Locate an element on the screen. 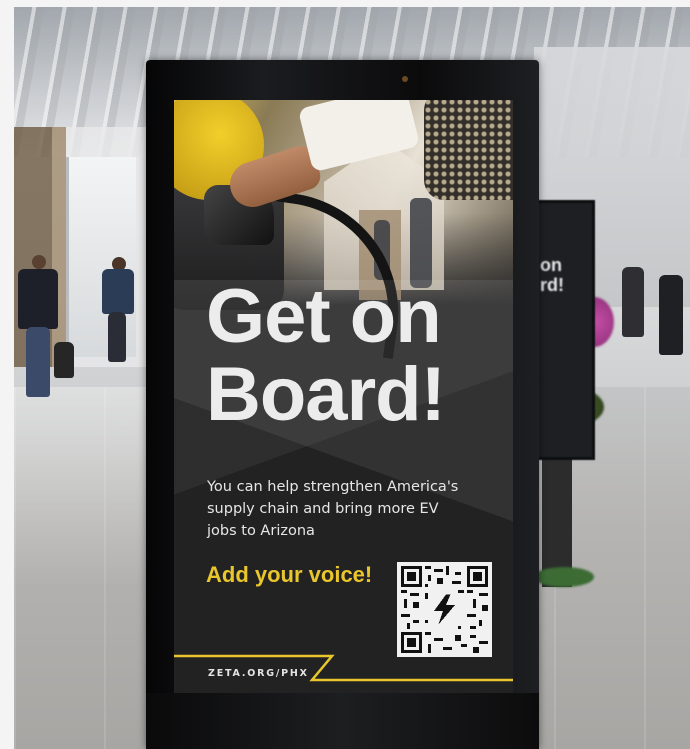 The image size is (690, 749). kiosk-base is located at coordinates (342, 721).